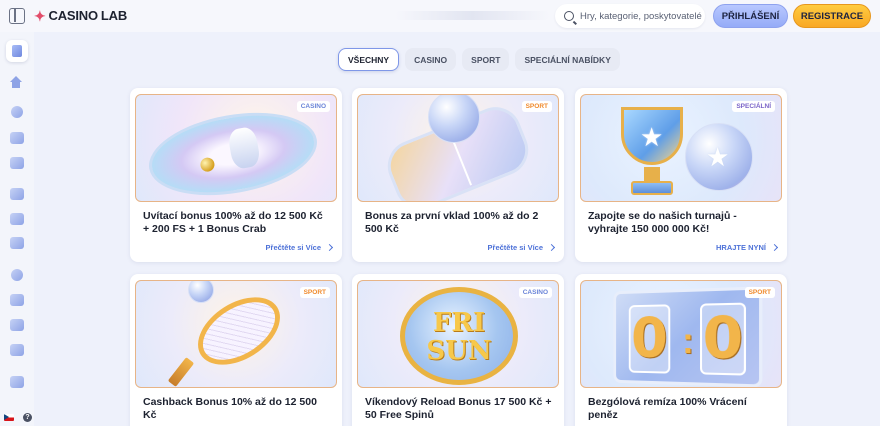 This screenshot has width=880, height=426. What do you see at coordinates (40, 15) in the screenshot?
I see `logo-star-icon: ✦` at bounding box center [40, 15].